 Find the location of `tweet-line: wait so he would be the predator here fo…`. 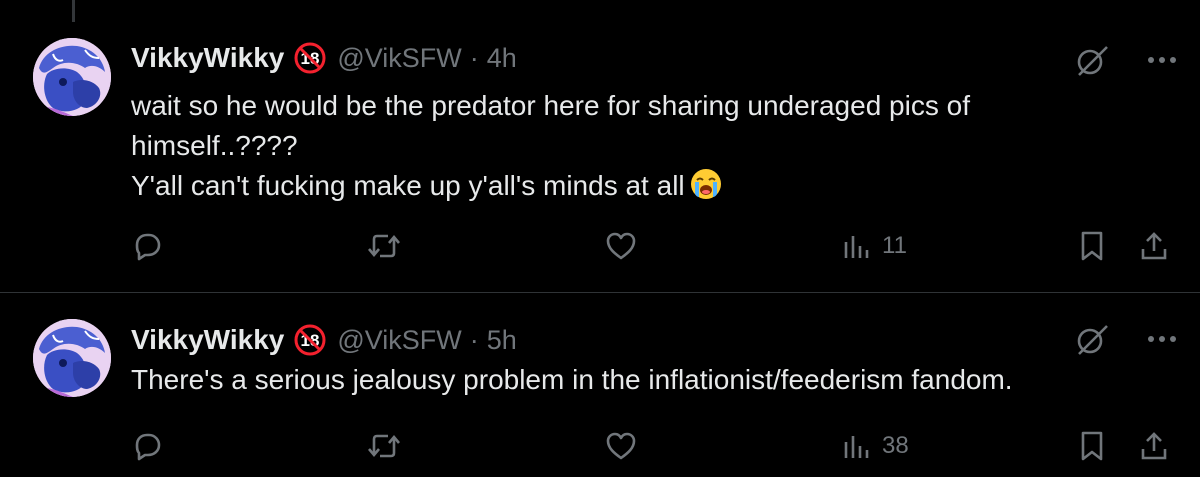

tweet-line: wait so he would be the predator here fo… is located at coordinates (550, 105).